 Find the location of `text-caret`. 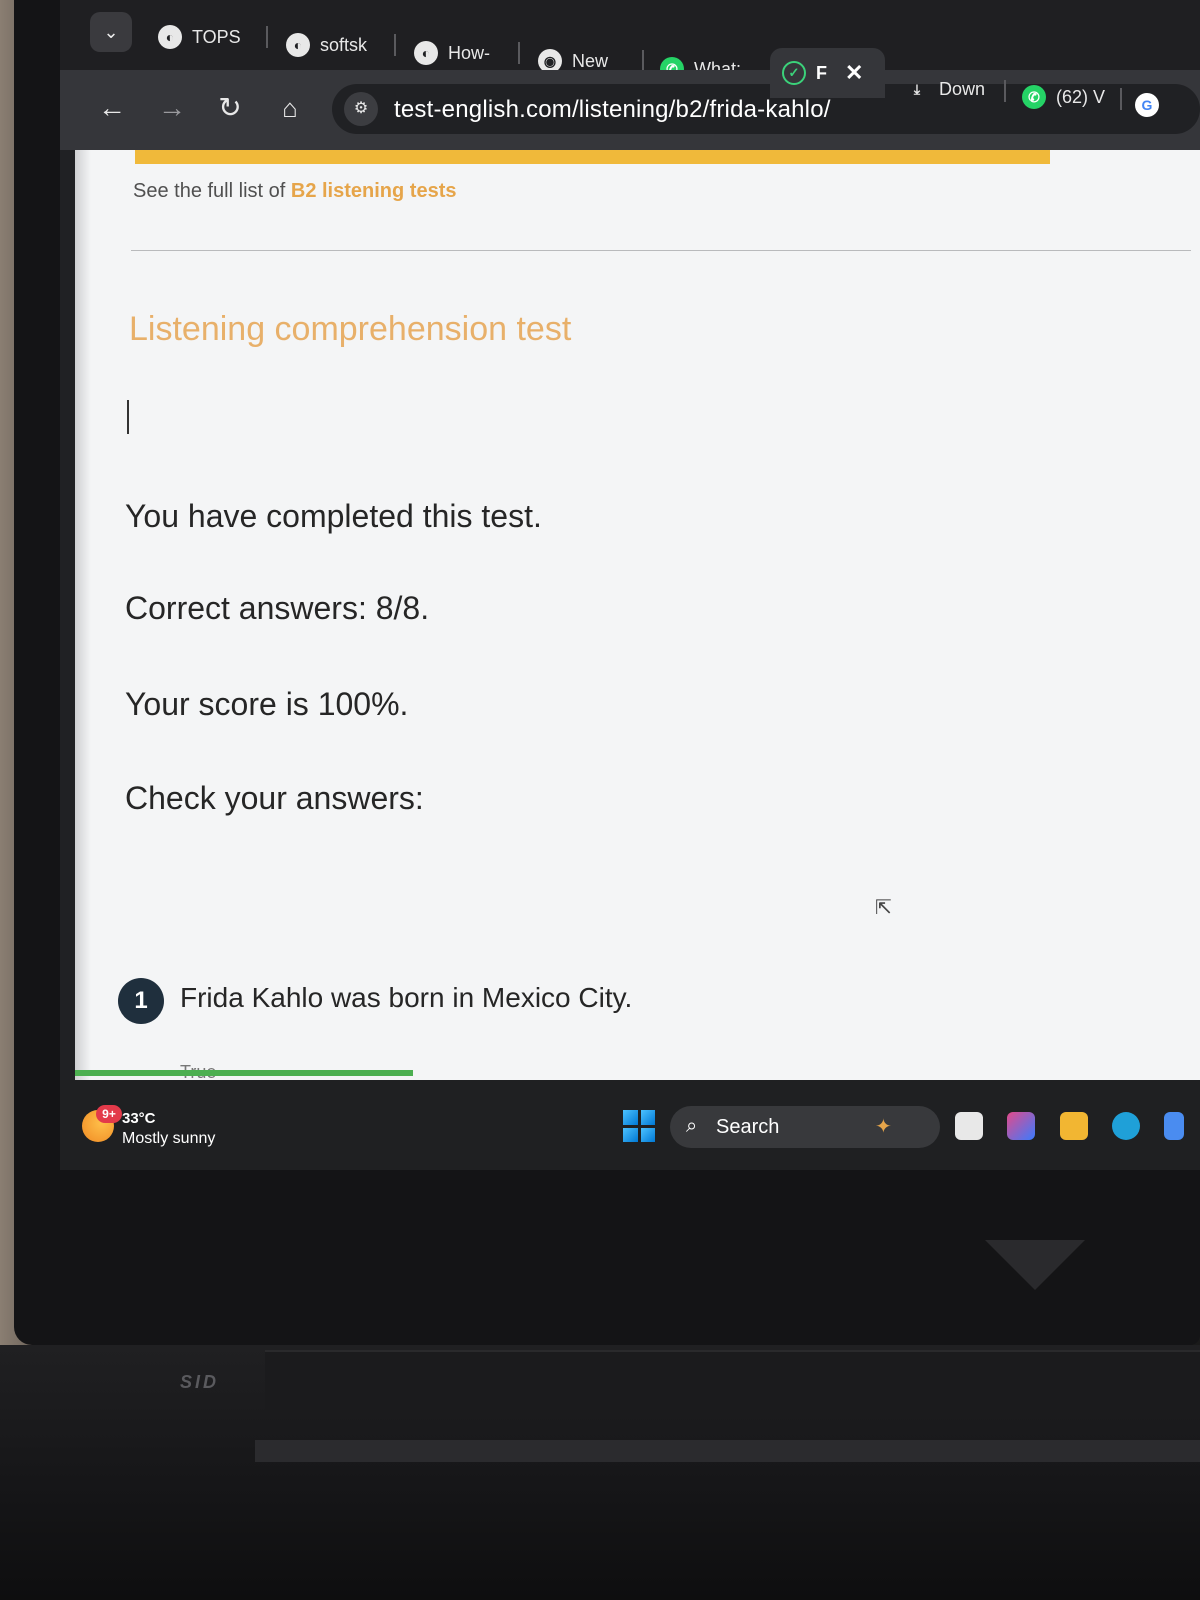

text-caret is located at coordinates (128, 417).